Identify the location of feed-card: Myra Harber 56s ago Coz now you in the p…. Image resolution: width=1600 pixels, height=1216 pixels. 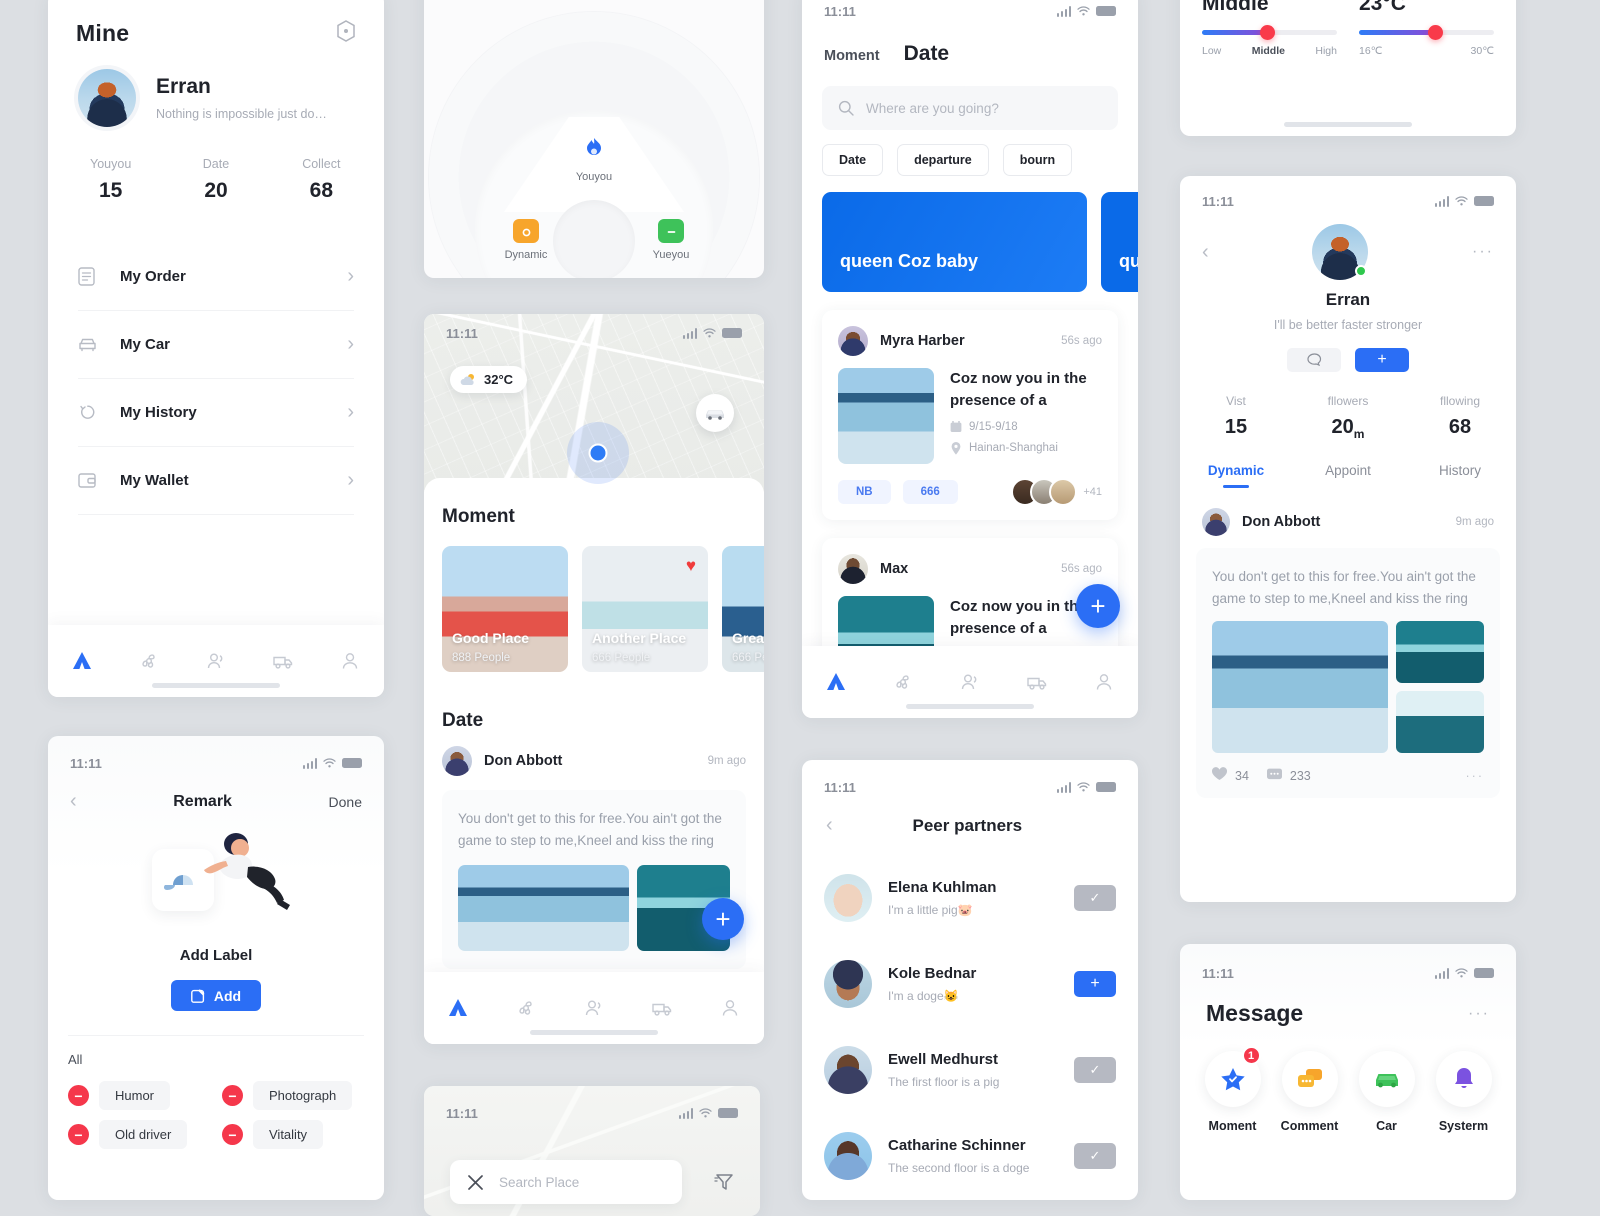
(970, 415).